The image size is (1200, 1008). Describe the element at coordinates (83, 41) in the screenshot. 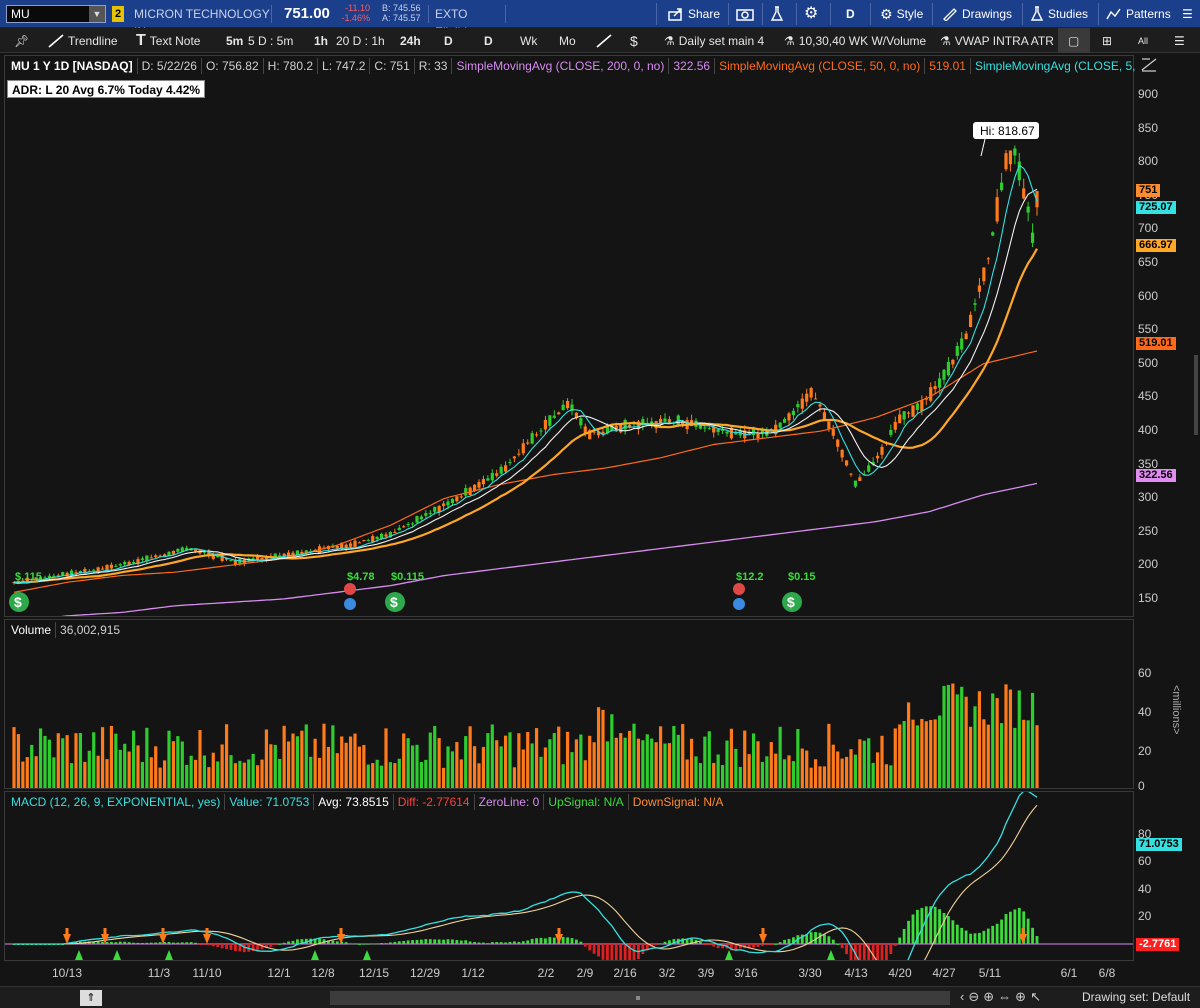

I see `trendline-button: Trendline` at that location.